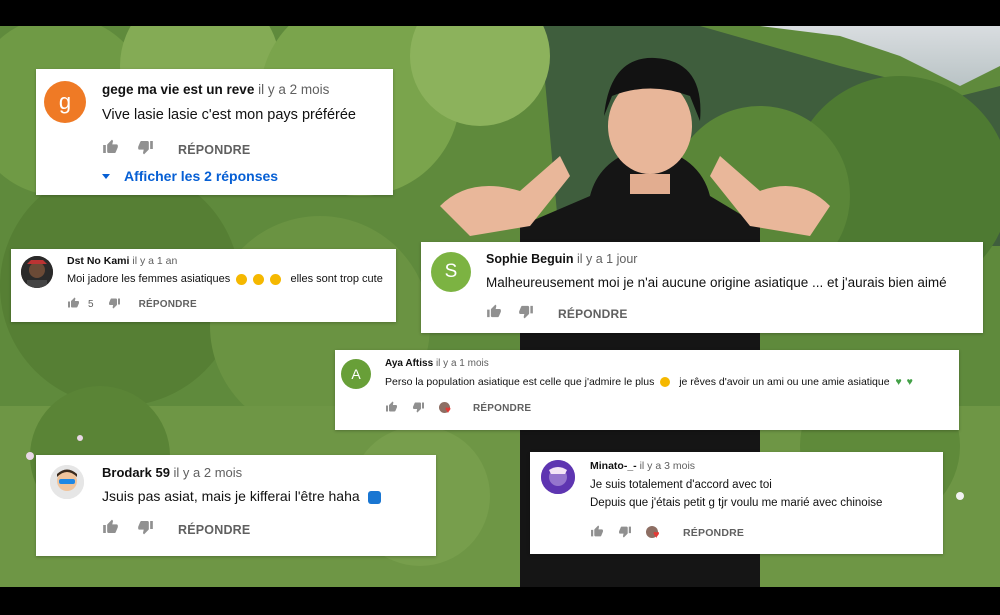  Describe the element at coordinates (336, 279) in the screenshot. I see `comment-text-end: elles sont trop cute` at that location.